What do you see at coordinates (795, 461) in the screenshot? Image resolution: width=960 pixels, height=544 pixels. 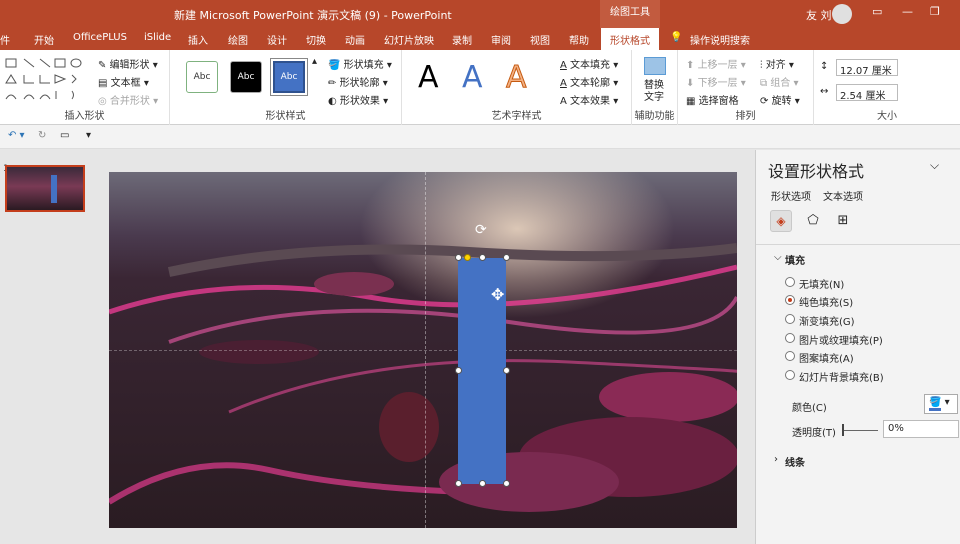 I see `line-section-header: 线条` at bounding box center [795, 461].